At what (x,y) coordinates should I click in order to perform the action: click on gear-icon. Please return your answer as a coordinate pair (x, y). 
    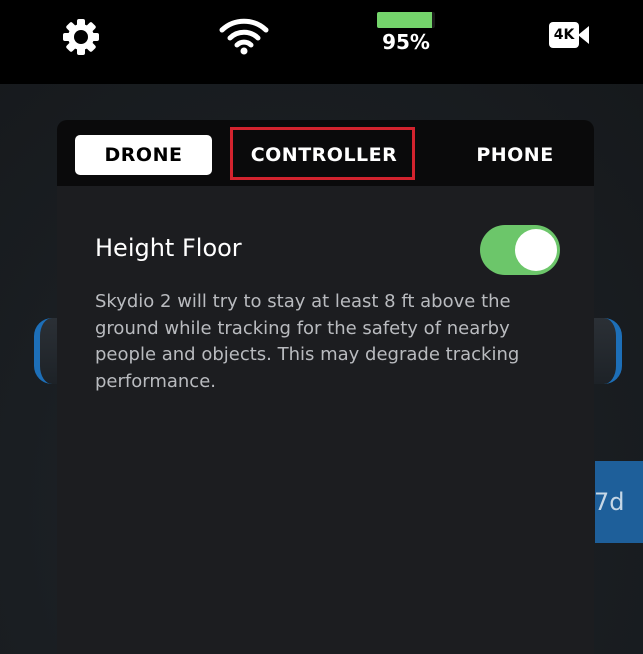
    Looking at the image, I should click on (81, 37).